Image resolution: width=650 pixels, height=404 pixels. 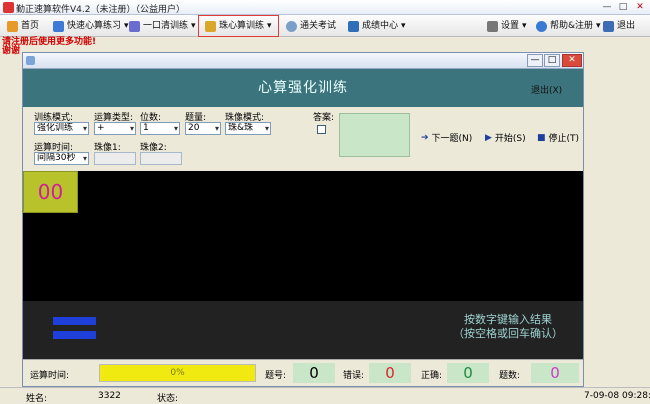 I want to click on toolbar-exam-label: 通关考试, so click(x=318, y=26).